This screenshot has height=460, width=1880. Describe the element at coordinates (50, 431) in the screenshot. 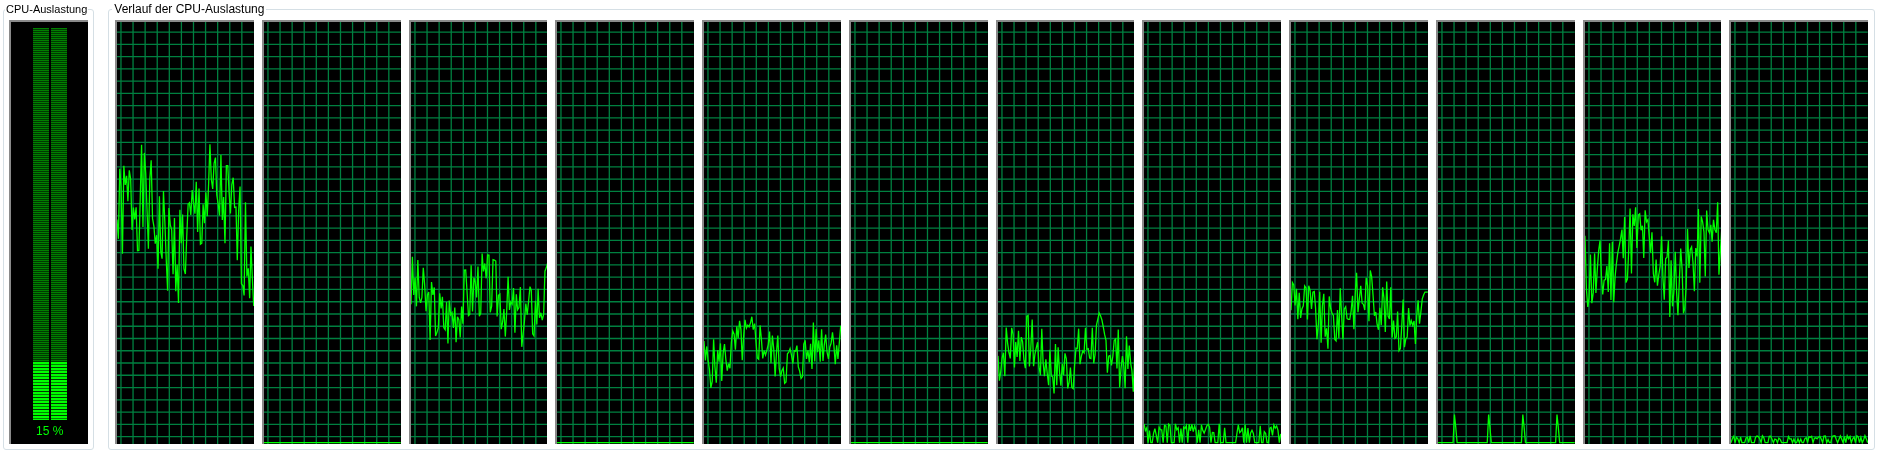

I see `meter-reading: 15 %` at that location.